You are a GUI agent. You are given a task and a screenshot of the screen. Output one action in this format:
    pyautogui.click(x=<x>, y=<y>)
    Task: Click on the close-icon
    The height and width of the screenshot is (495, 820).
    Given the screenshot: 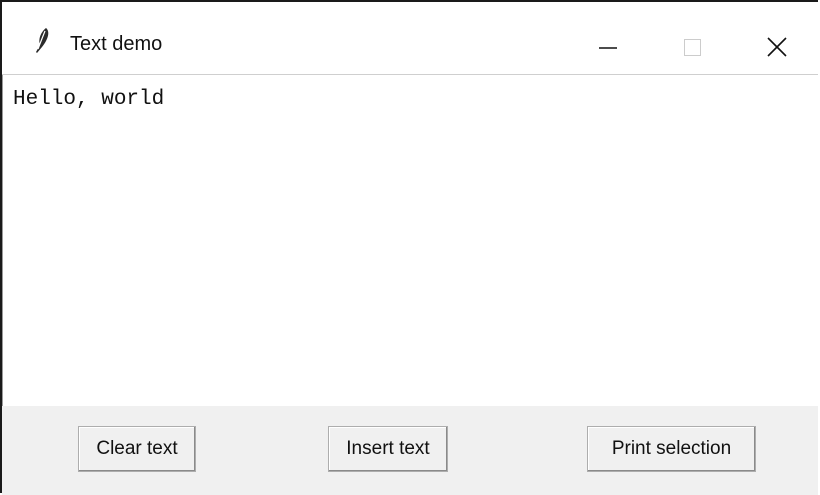 What is the action you would take?
    pyautogui.click(x=777, y=47)
    